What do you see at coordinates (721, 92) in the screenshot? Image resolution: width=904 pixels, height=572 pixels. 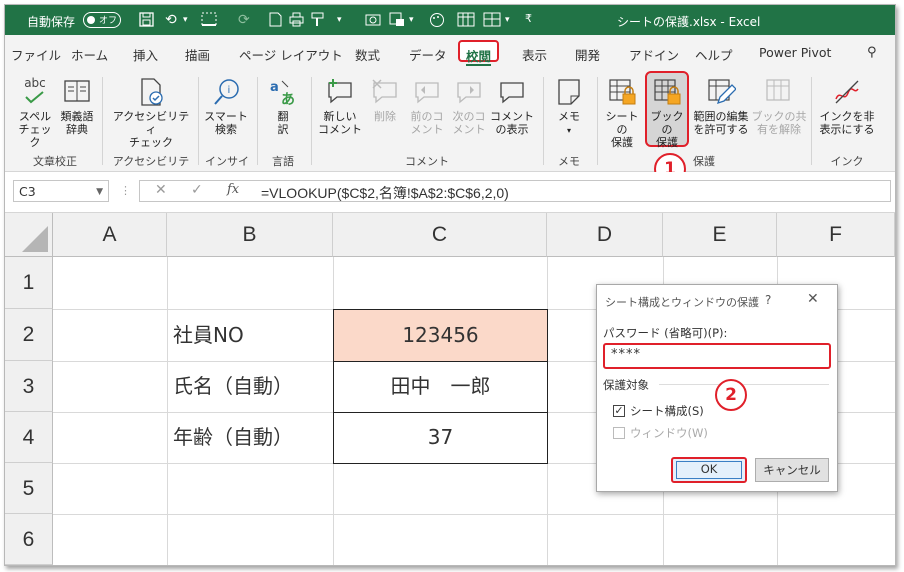 I see `allow-edit-ranges-icon` at bounding box center [721, 92].